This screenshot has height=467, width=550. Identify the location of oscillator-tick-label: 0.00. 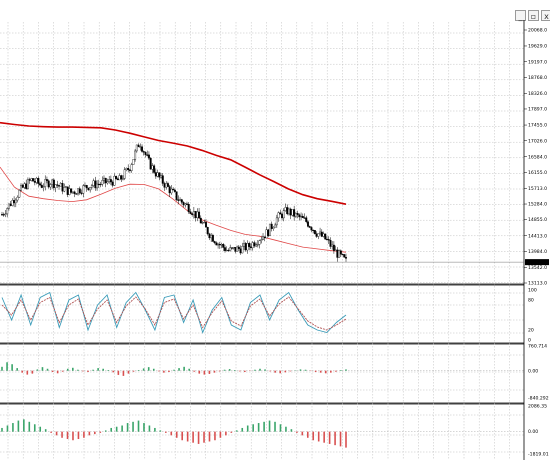
(533, 432).